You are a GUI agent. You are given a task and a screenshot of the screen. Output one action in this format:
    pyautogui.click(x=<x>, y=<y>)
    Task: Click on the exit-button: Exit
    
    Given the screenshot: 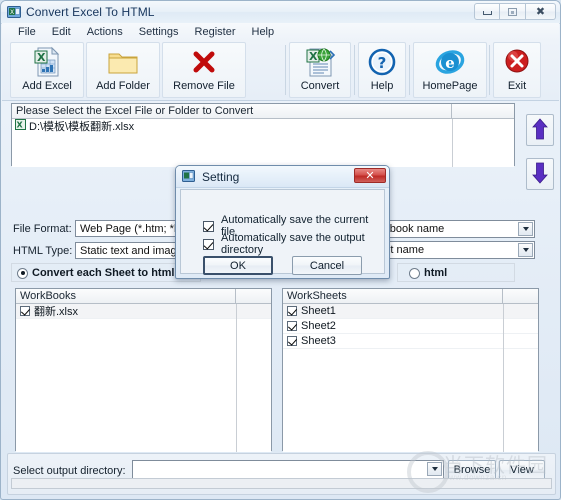 What is the action you would take?
    pyautogui.click(x=517, y=70)
    